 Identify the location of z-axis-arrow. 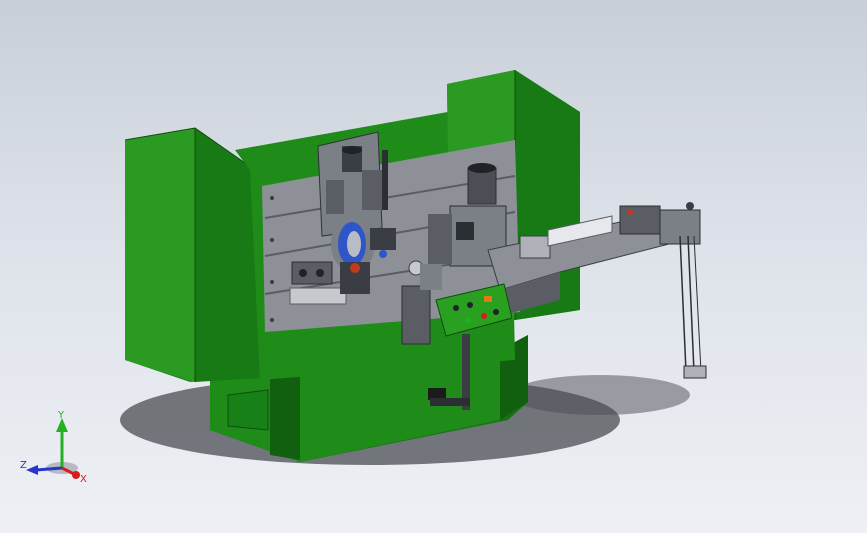
(32, 470).